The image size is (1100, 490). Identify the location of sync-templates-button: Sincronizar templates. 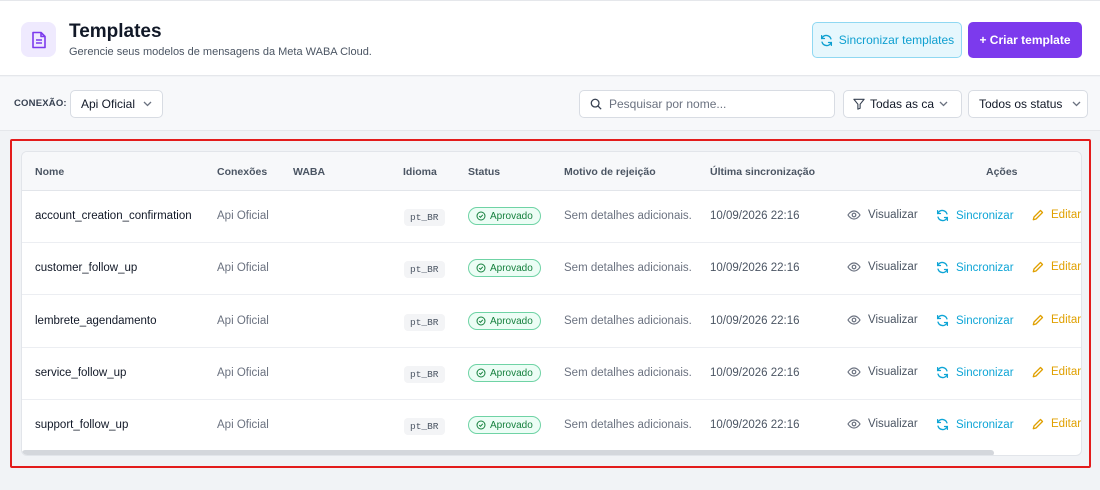
(887, 40).